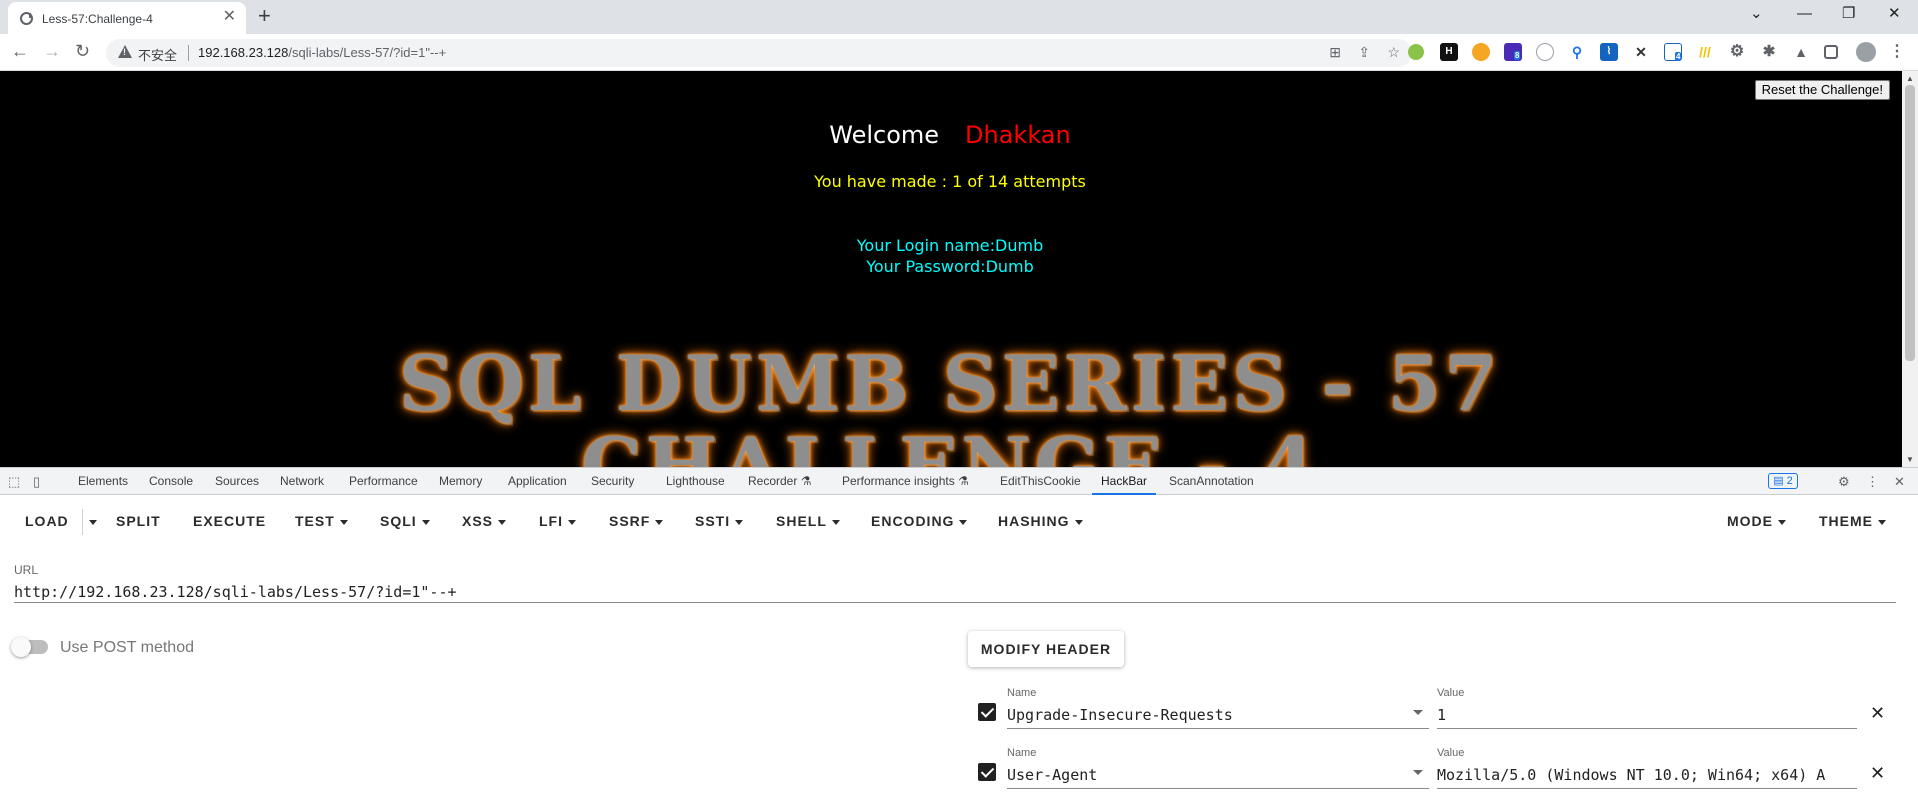 This screenshot has height=805, width=1918. What do you see at coordinates (103, 481) in the screenshot?
I see `tab-elements: Elements` at bounding box center [103, 481].